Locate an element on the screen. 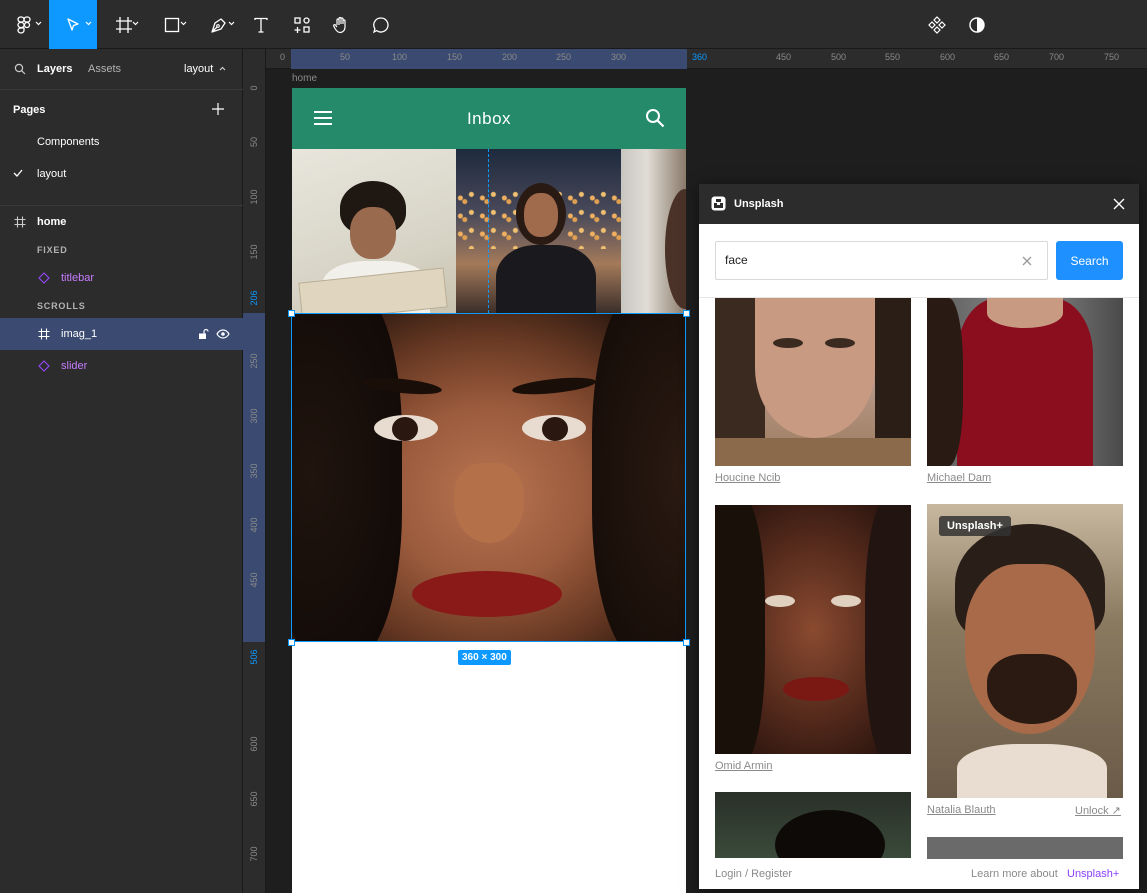  layer-slider: slider is located at coordinates (121, 366).